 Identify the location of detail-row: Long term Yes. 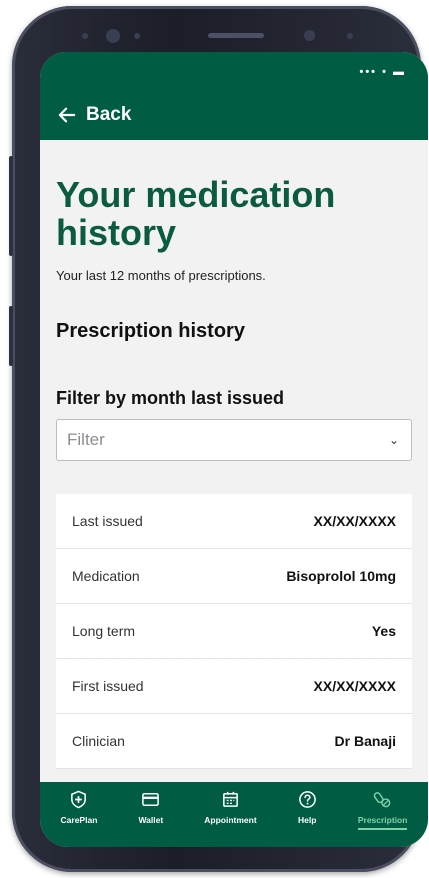
(234, 631).